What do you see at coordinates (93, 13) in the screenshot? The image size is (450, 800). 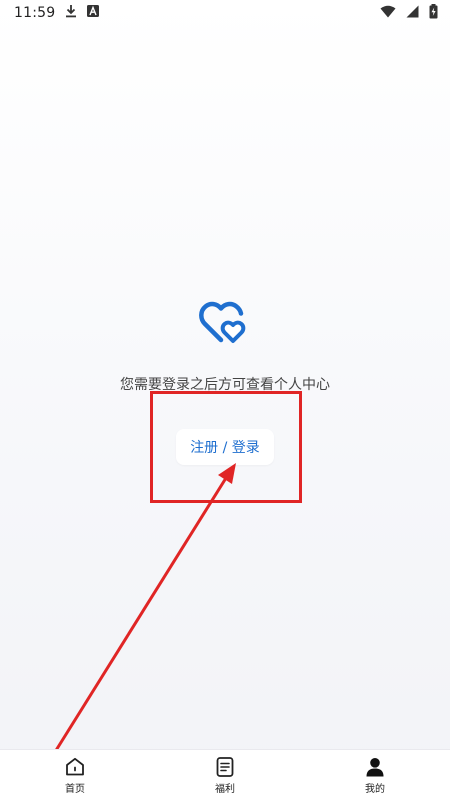 I see `a-notification-icon` at bounding box center [93, 13].